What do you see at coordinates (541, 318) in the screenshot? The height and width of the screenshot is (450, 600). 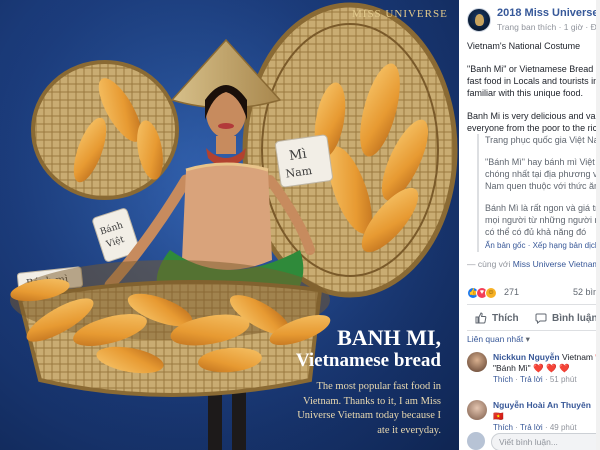 I see `comment-bubble-icon` at bounding box center [541, 318].